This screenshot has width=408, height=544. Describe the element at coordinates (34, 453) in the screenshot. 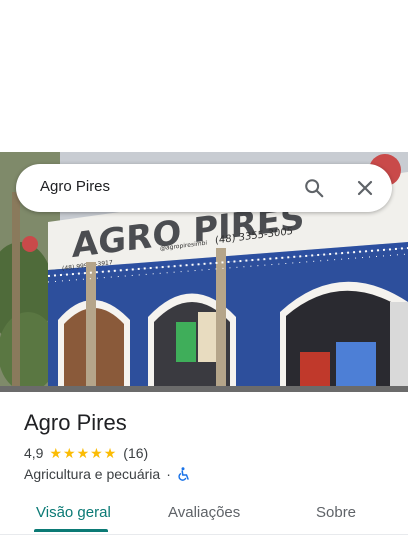

I see `rating-value: 4,9` at that location.